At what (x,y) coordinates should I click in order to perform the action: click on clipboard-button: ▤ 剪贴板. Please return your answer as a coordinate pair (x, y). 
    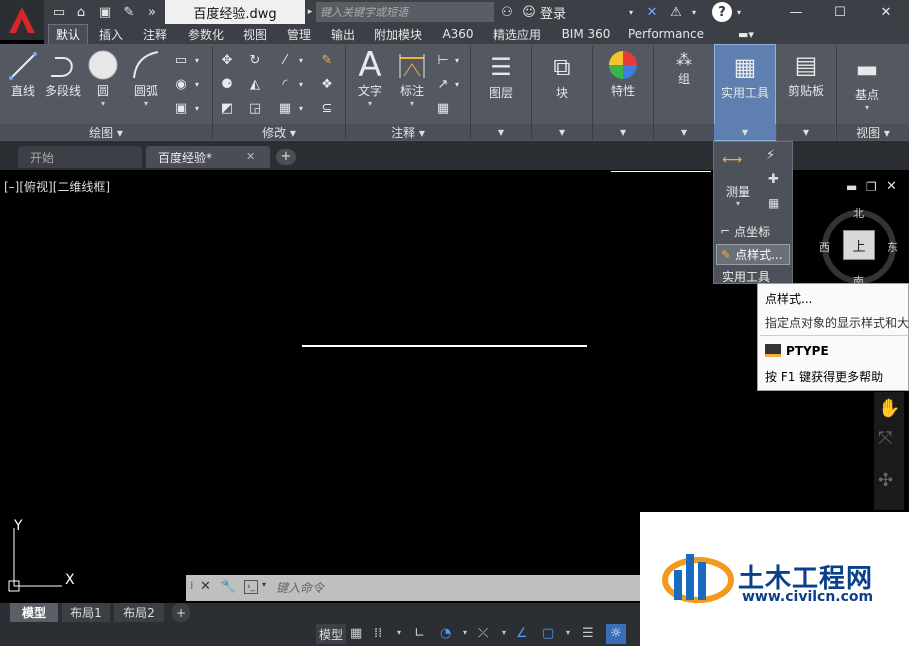
    Looking at the image, I should click on (806, 73).